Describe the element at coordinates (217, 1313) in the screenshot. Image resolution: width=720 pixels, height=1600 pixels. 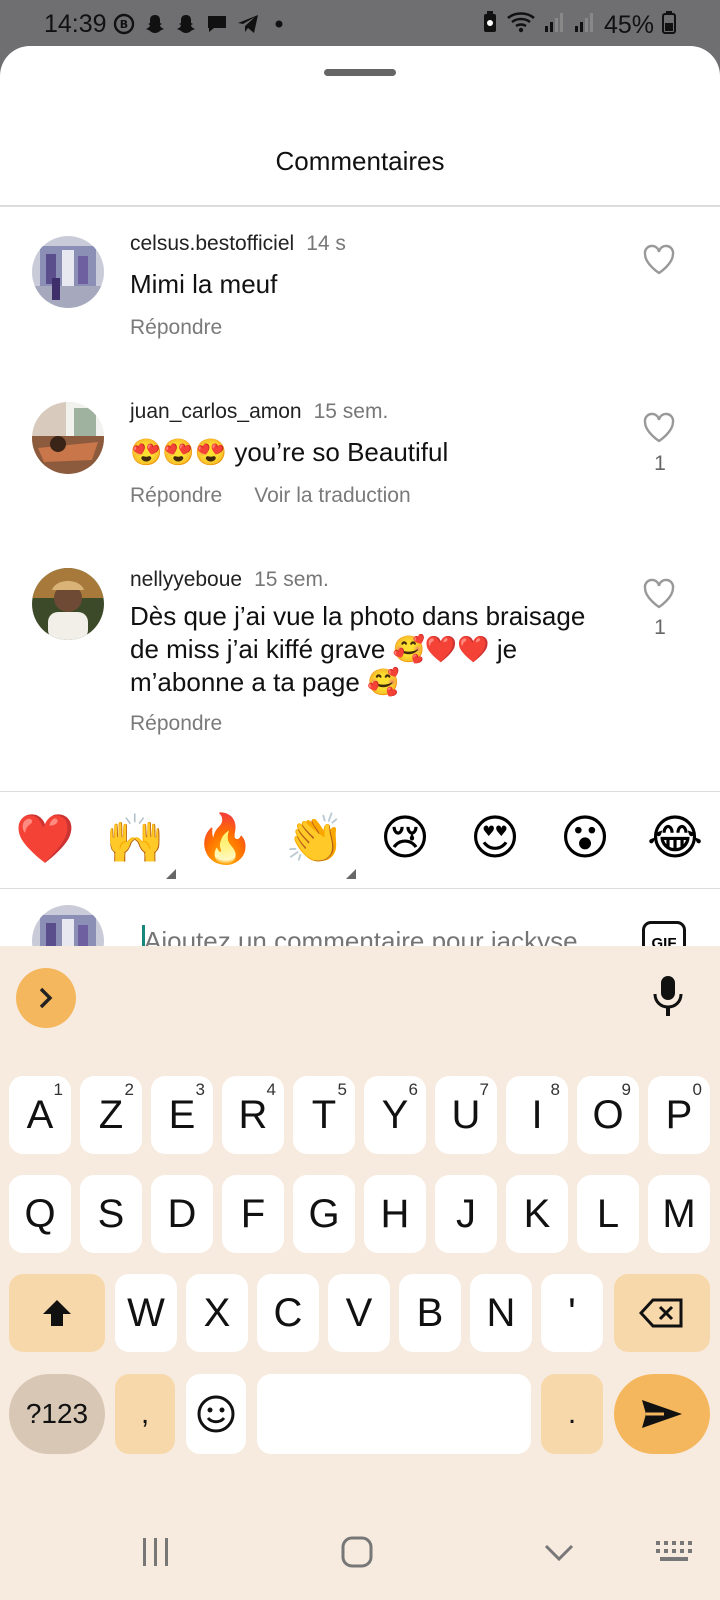
I see `key-x: X` at that location.